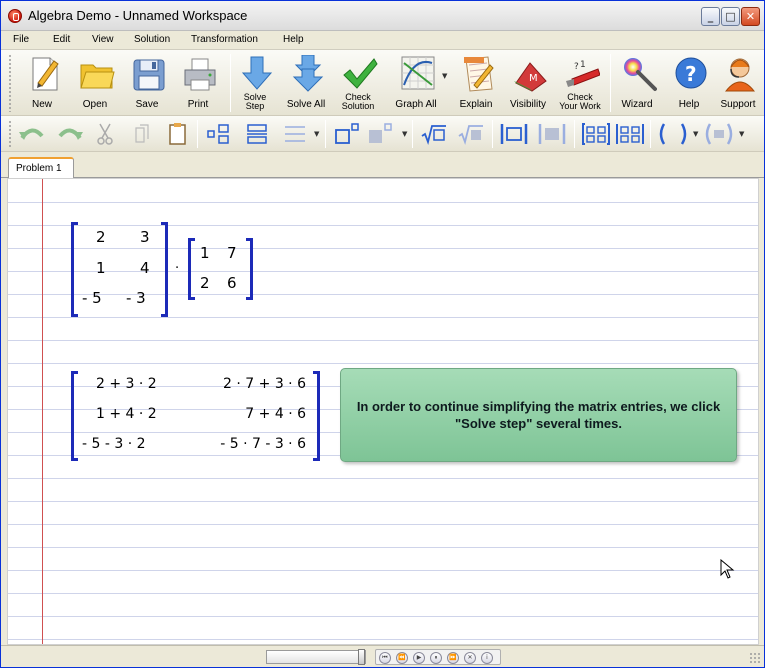  What do you see at coordinates (755, 658) in the screenshot?
I see `resize-grip` at bounding box center [755, 658].